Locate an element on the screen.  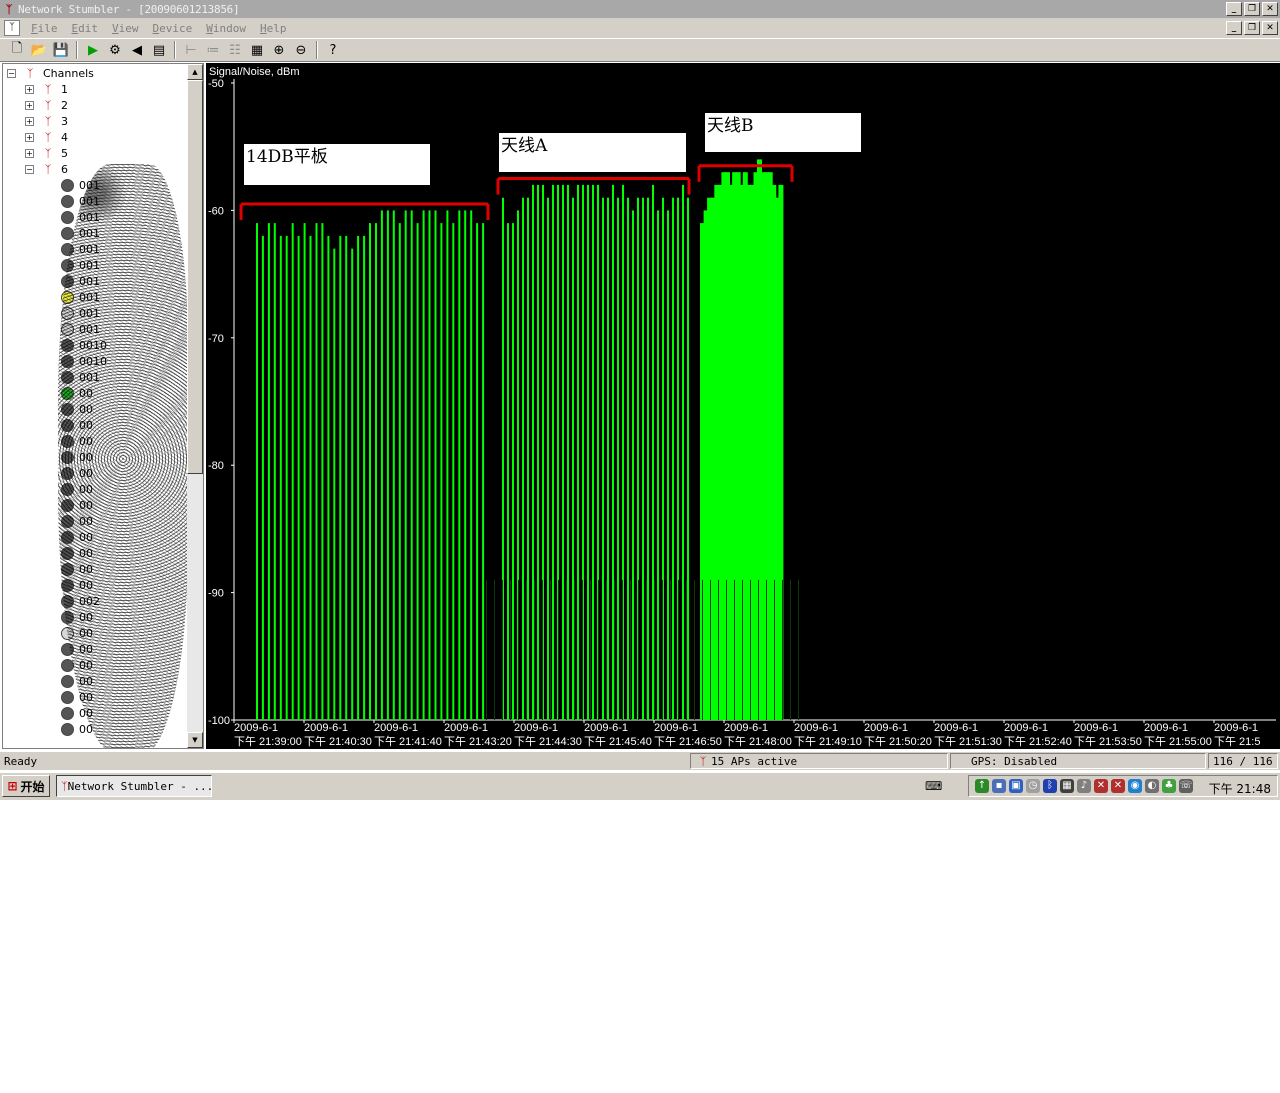
auto-config-icon: ⚙ is located at coordinates (115, 50).